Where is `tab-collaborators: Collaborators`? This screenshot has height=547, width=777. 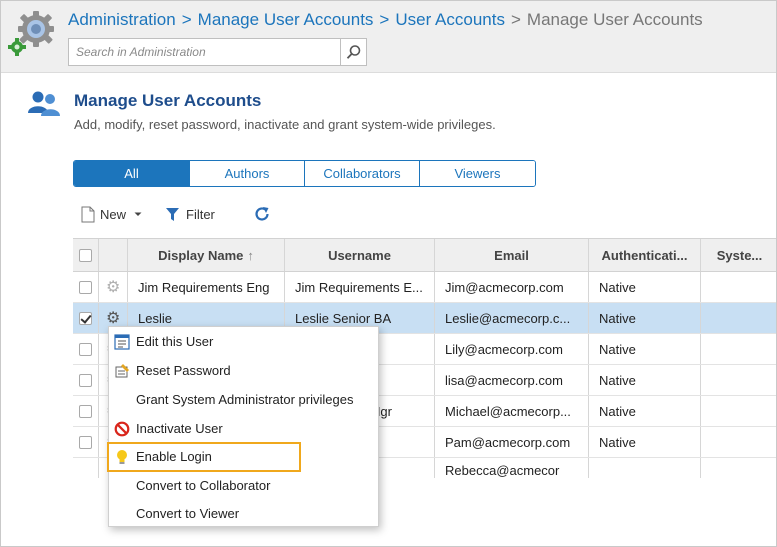
tab-collaborators: Collaborators is located at coordinates (361, 173).